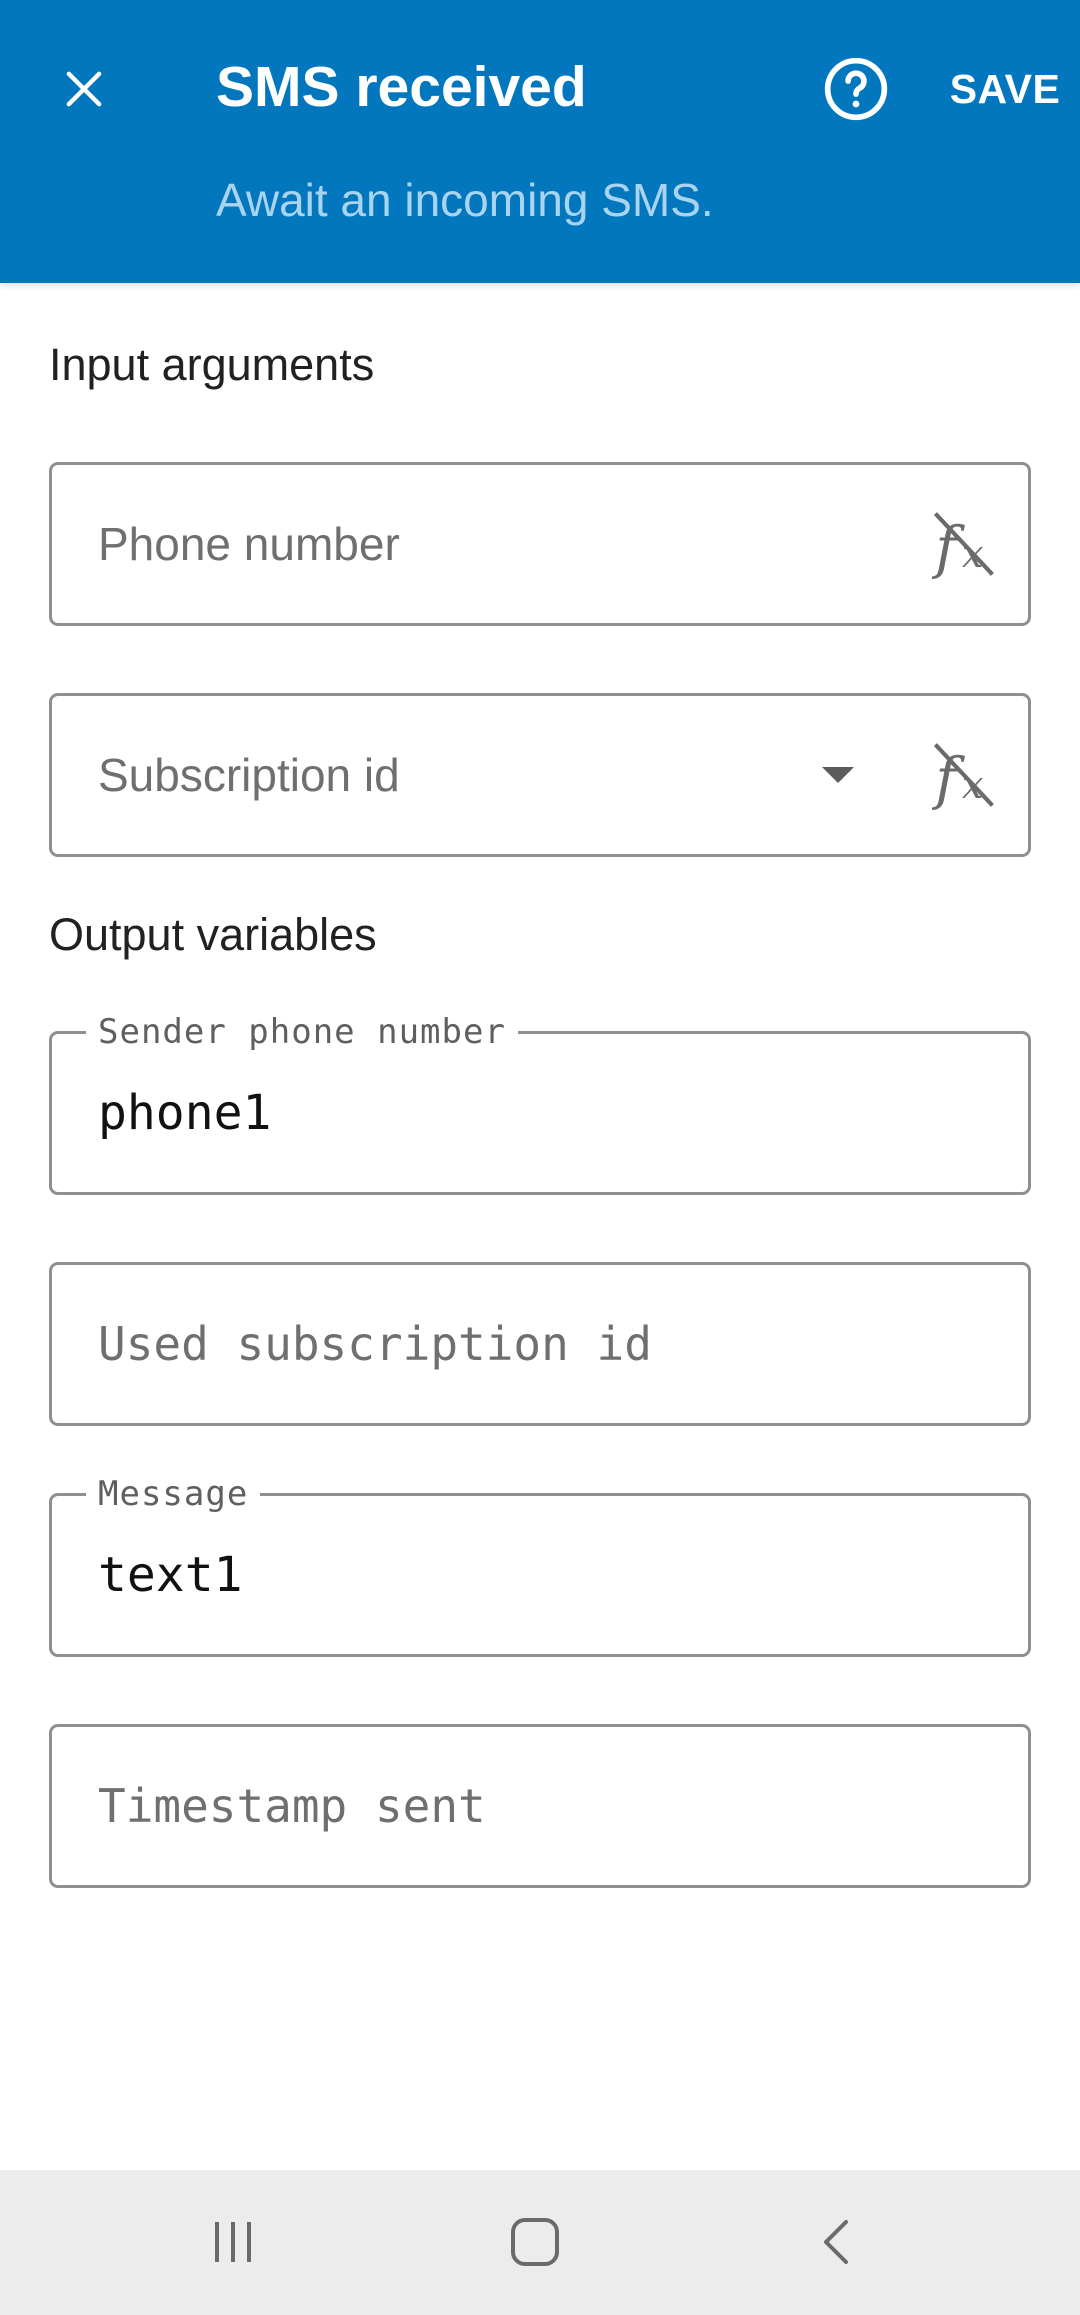 This screenshot has height=2315, width=1080. I want to click on back-icon, so click(836, 2242).